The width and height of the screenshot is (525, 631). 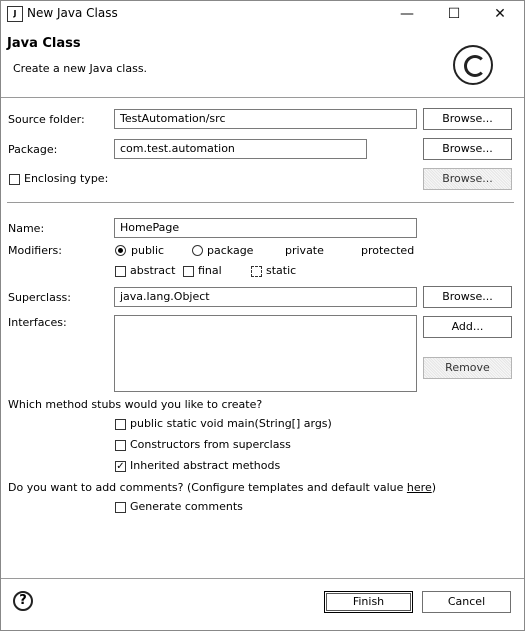 What do you see at coordinates (15, 14) in the screenshot?
I see `java-app-icon: J` at bounding box center [15, 14].